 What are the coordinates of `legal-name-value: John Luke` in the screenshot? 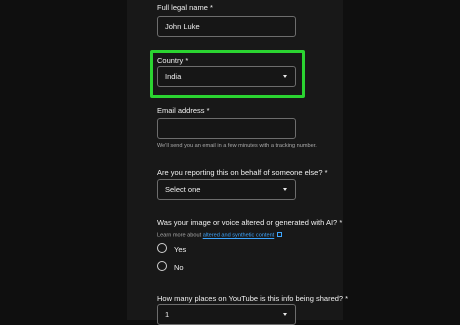 It's located at (182, 26).